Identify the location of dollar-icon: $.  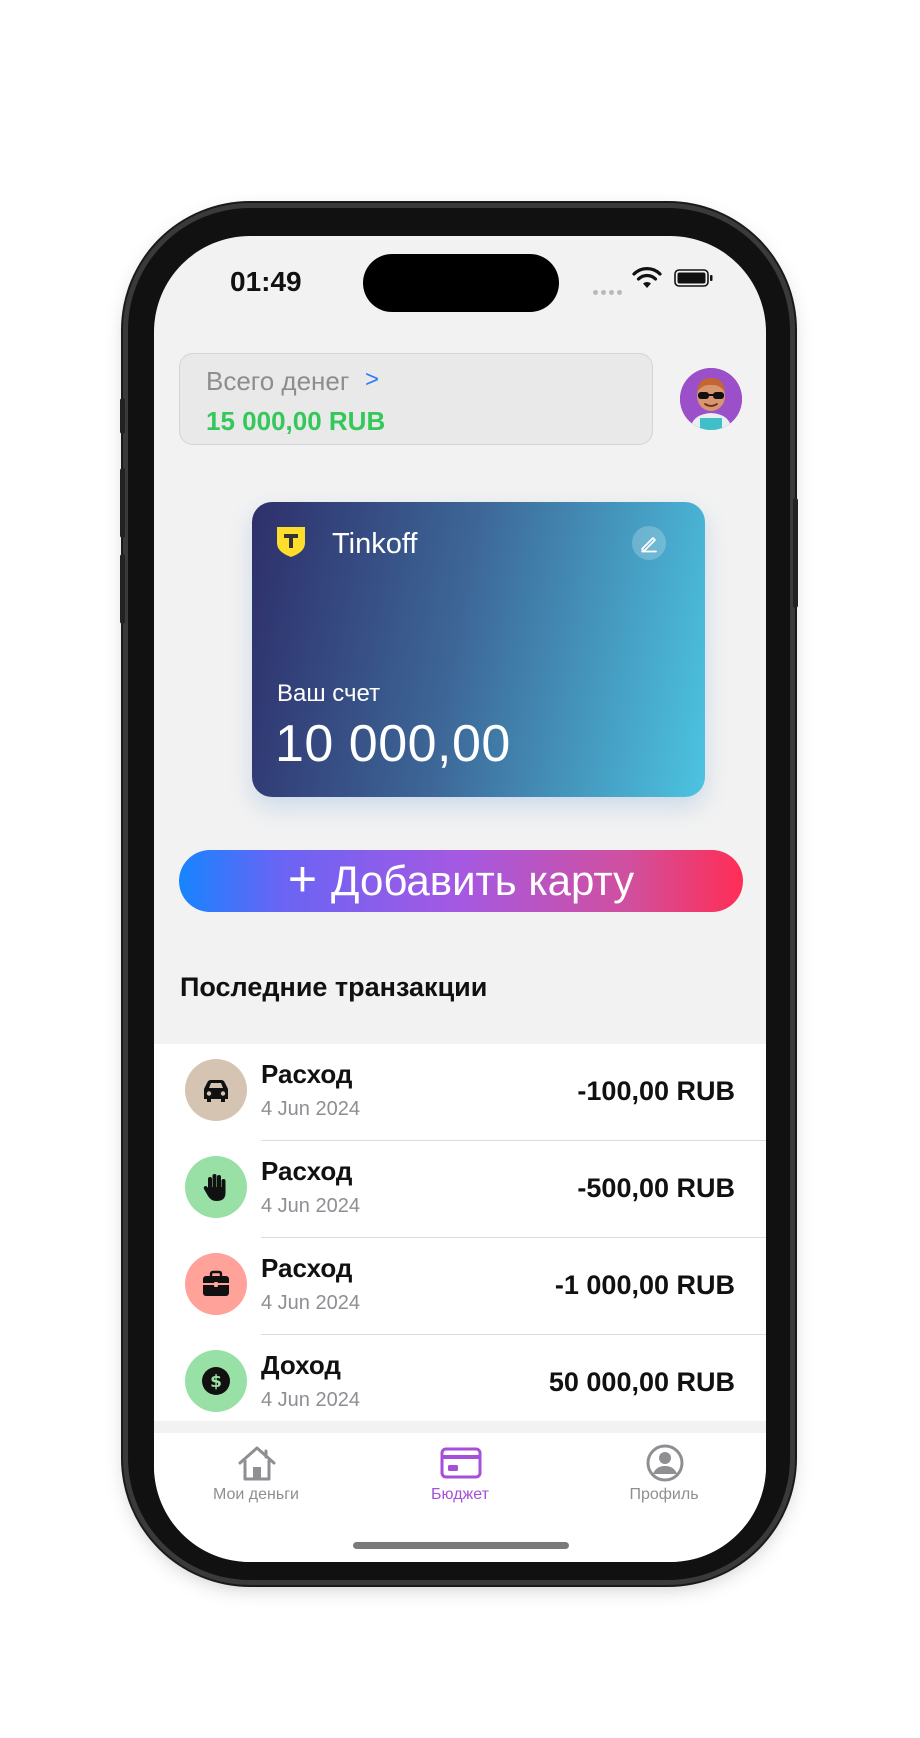
(216, 1381).